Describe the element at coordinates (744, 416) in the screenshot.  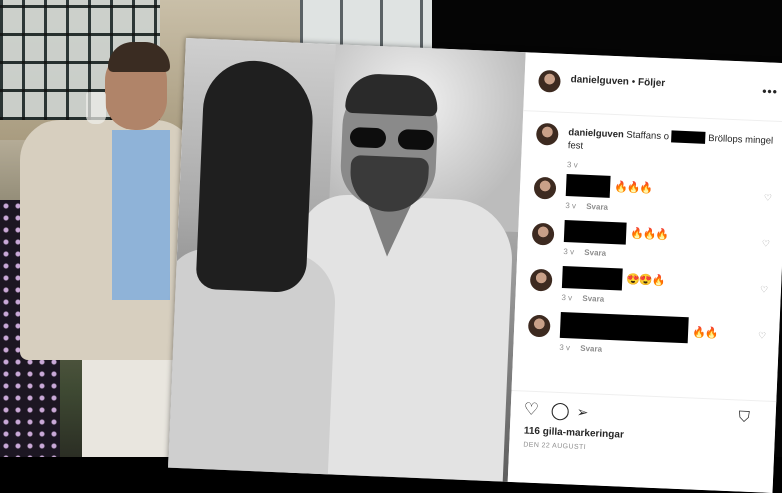
I see `bookmark-icon: ⛉` at that location.